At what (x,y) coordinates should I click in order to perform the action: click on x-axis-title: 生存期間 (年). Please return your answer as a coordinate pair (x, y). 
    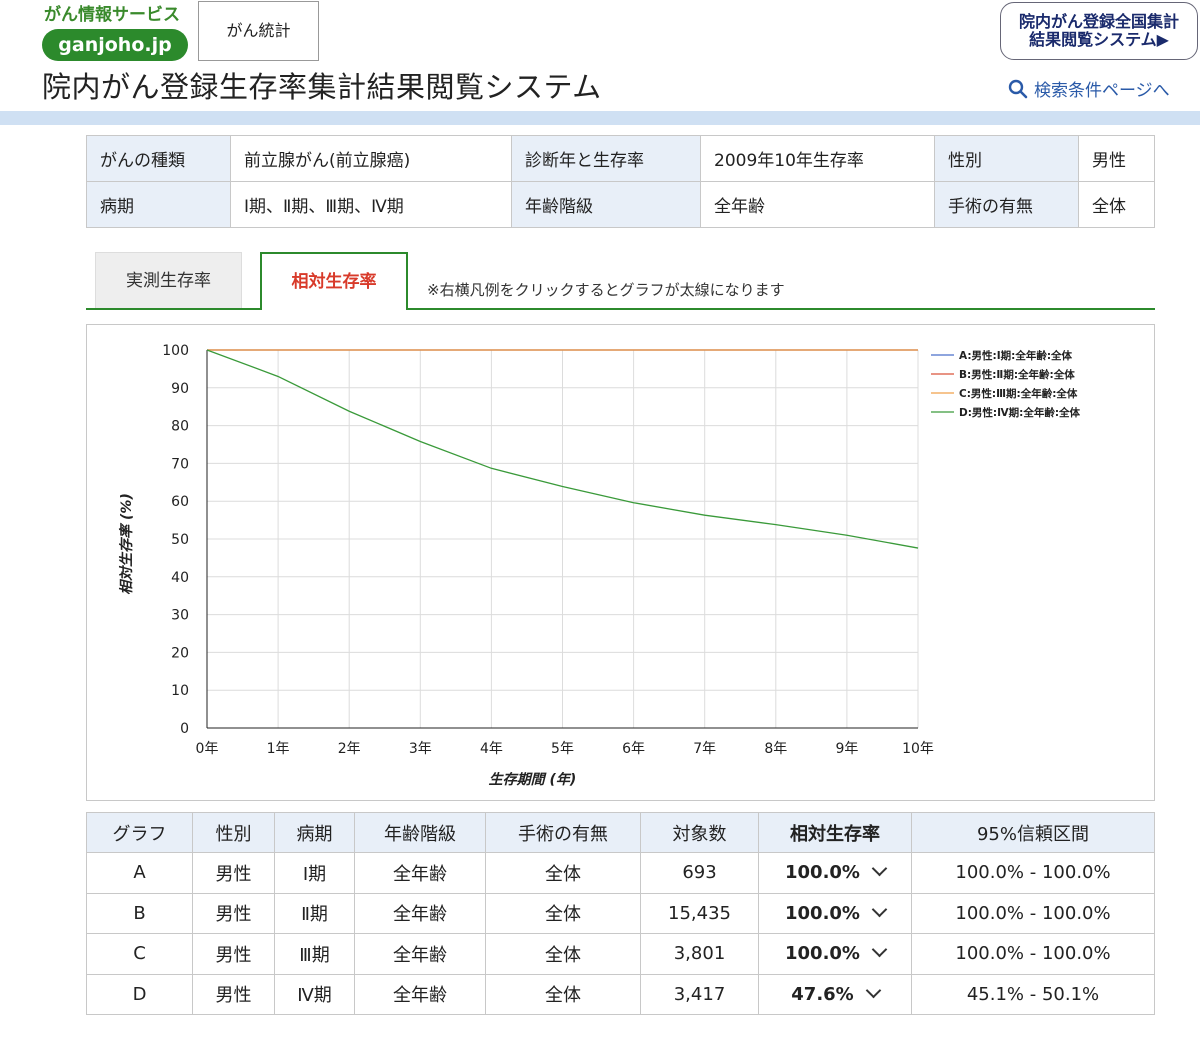
    Looking at the image, I should click on (533, 779).